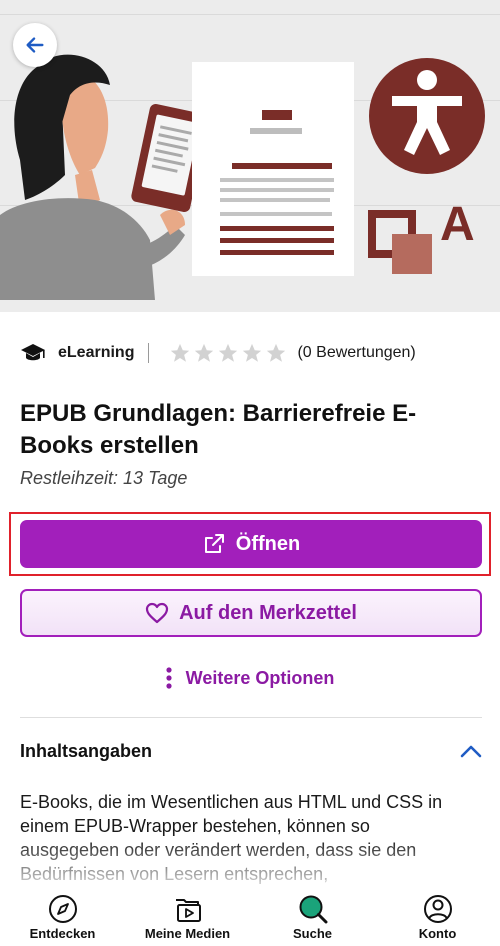 Image resolution: width=500 pixels, height=946 pixels. I want to click on rating-count: (0 Bewertungen), so click(356, 353).